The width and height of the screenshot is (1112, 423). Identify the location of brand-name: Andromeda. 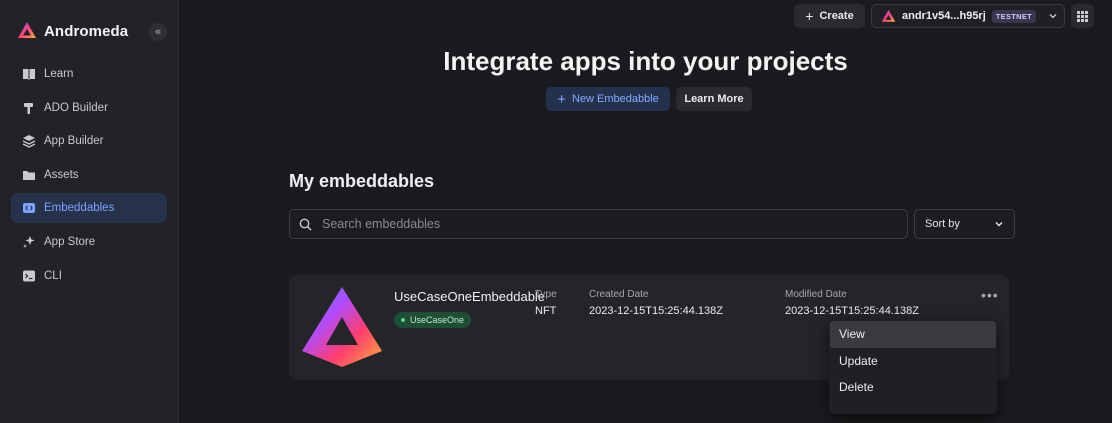
(86, 31).